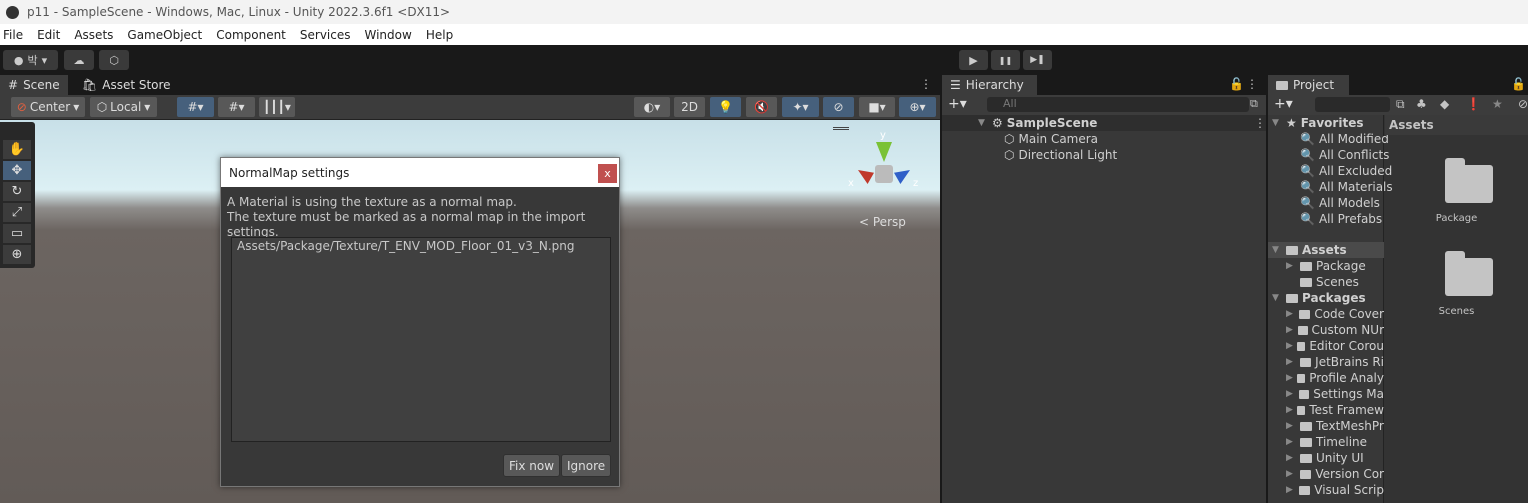  Describe the element at coordinates (1444, 104) in the screenshot. I see `label-tag-icon: ◆` at that location.